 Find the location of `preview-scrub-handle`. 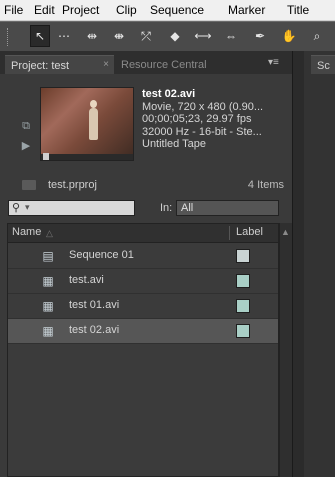

preview-scrub-handle is located at coordinates (46, 156).